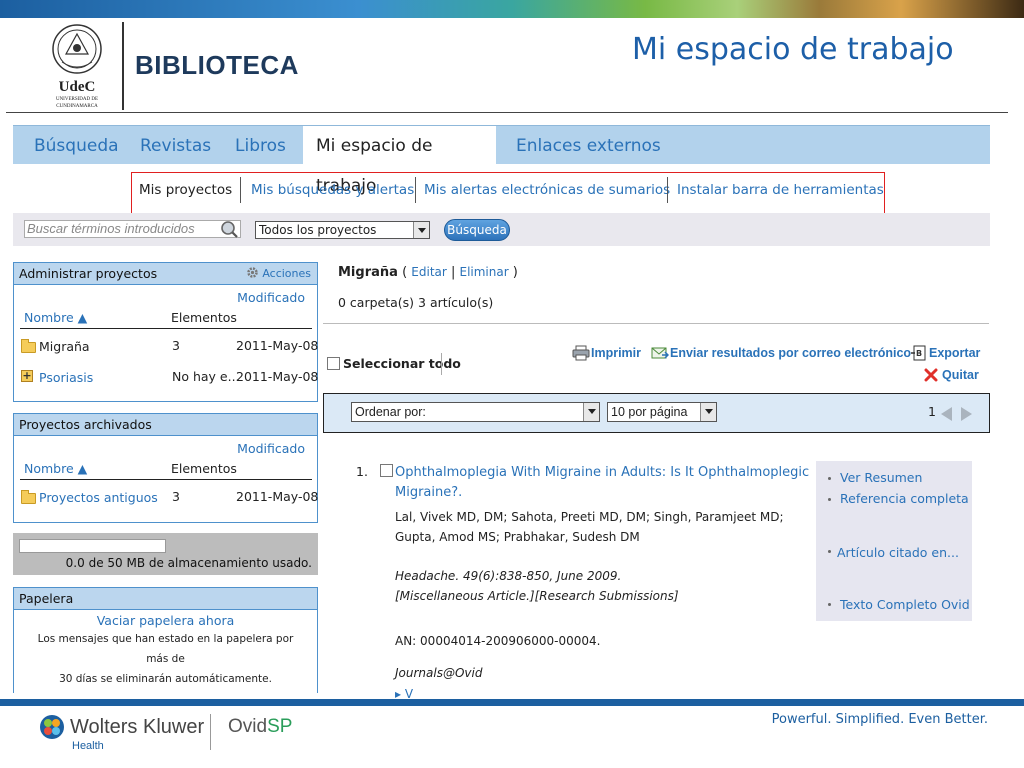 The height and width of the screenshot is (768, 1024). What do you see at coordinates (165, 425) in the screenshot?
I see `archived-projects-header: Proyectos archivados` at bounding box center [165, 425].